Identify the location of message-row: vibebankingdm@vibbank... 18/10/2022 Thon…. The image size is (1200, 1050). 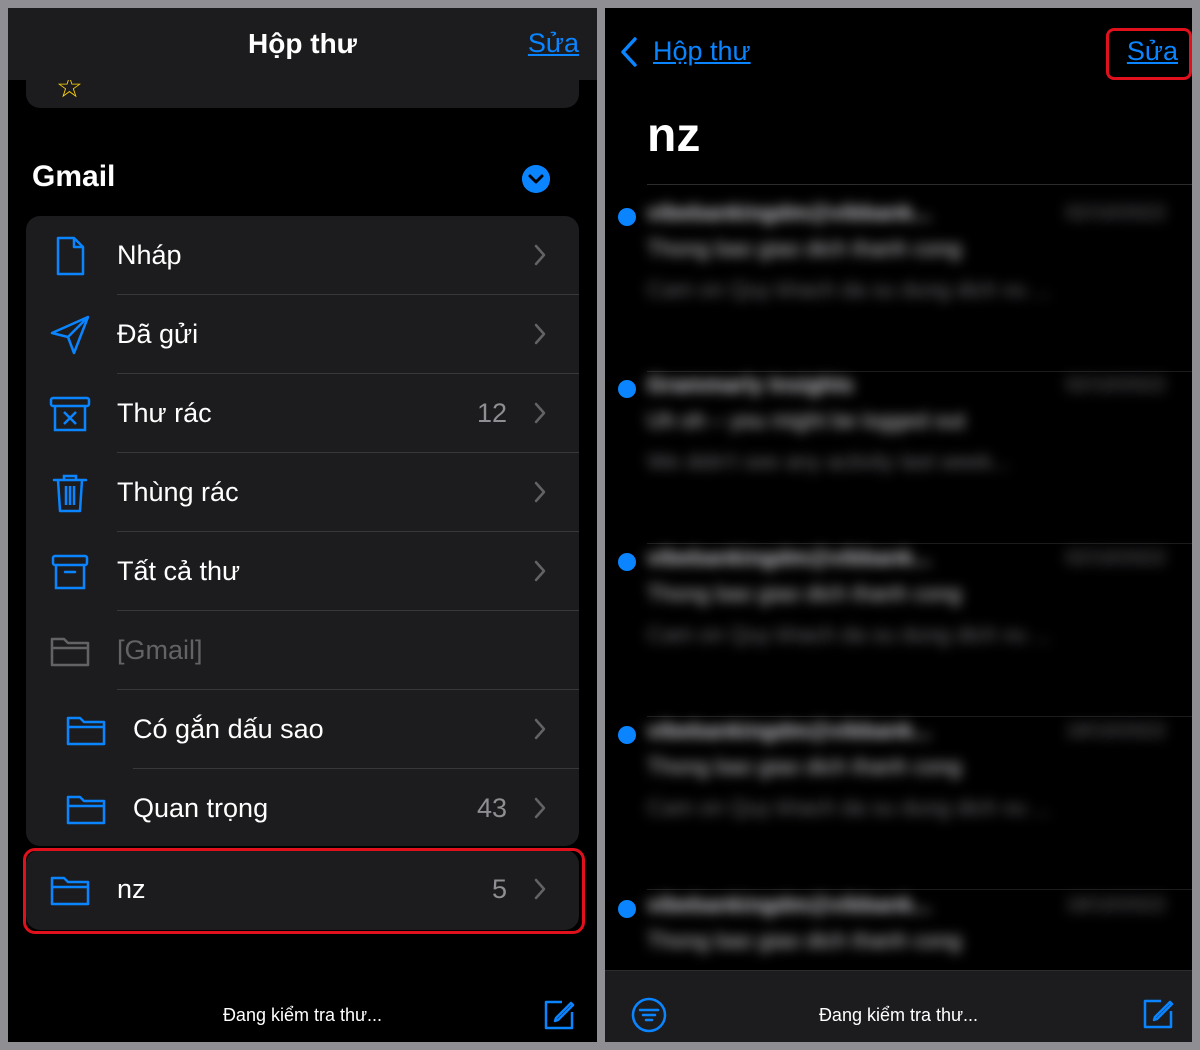
(898, 808).